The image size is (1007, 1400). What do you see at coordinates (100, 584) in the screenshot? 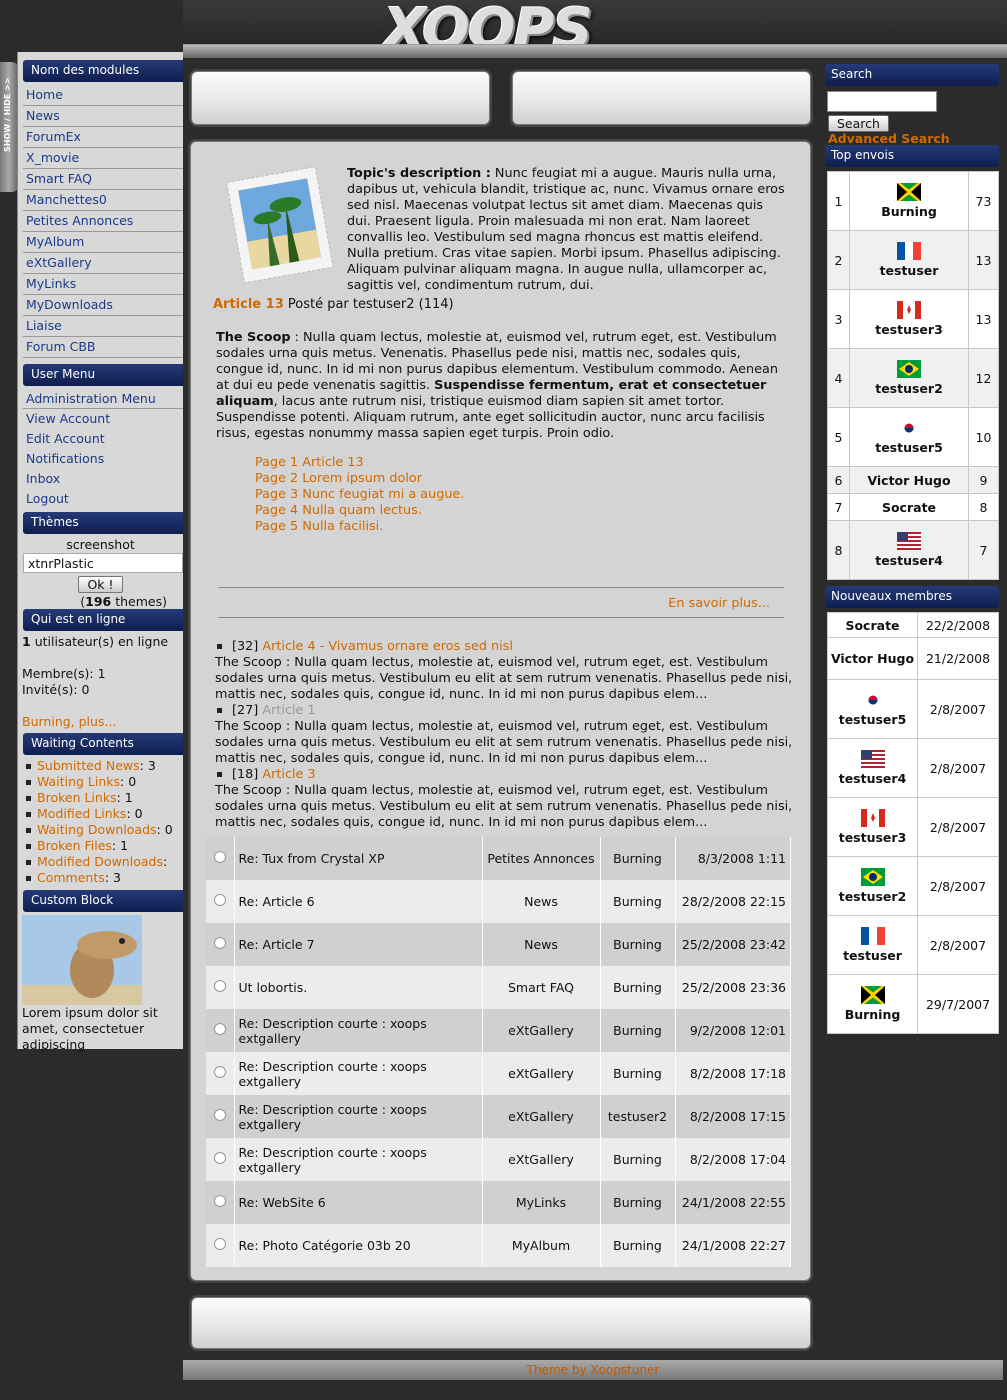
I see `theme-ok-button: Ok !` at bounding box center [100, 584].